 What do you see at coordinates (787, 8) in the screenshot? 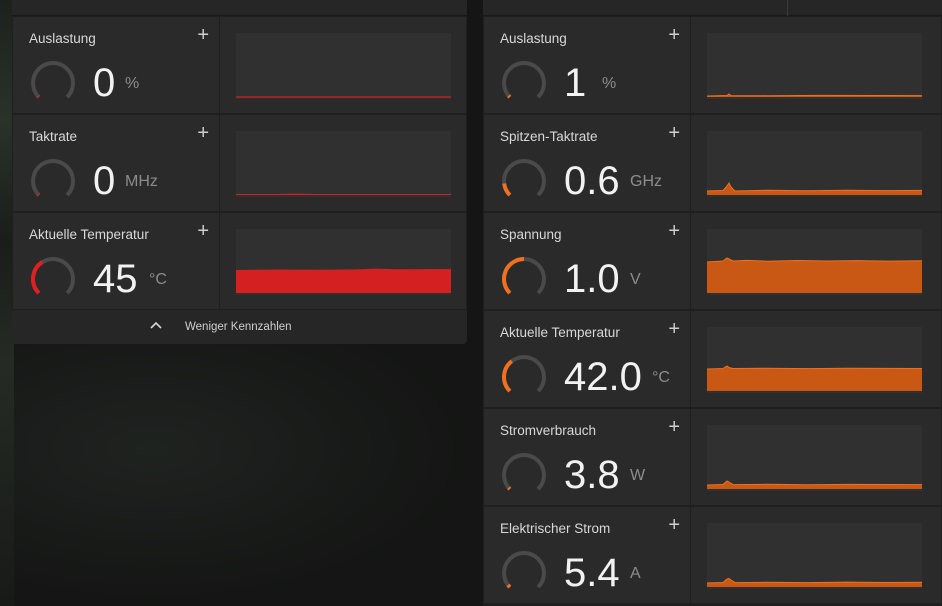
I see `header-divider` at bounding box center [787, 8].